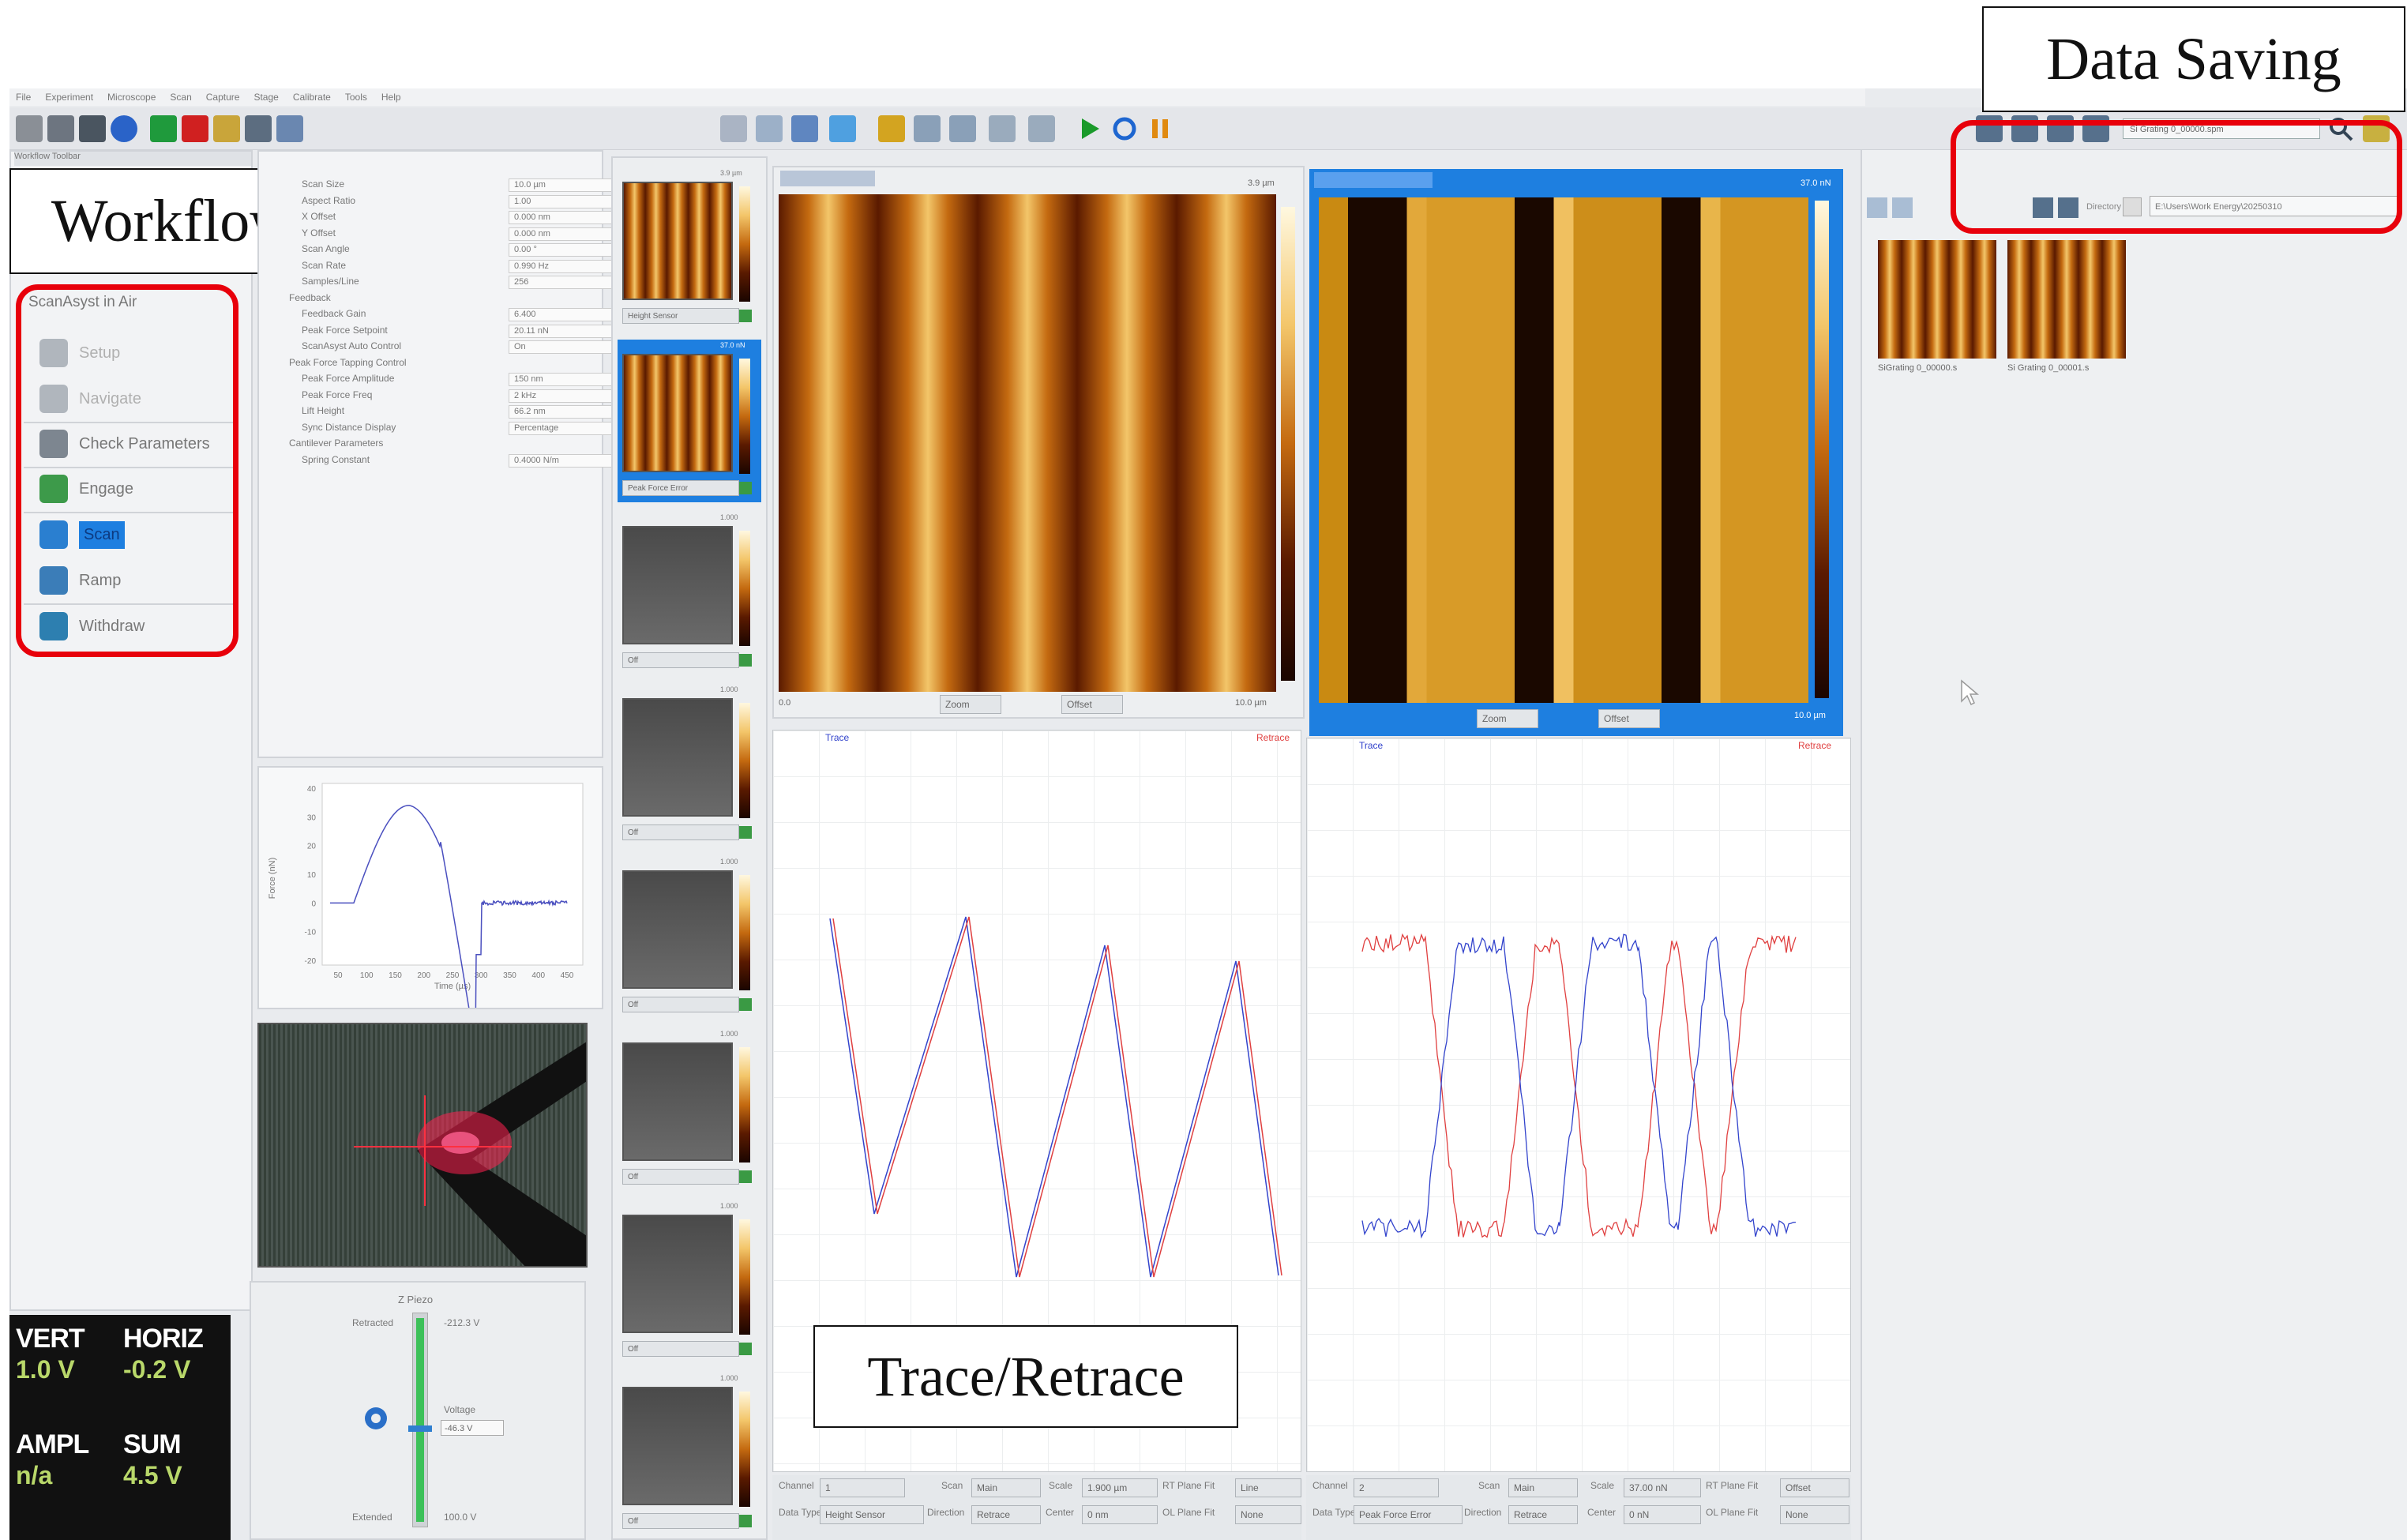  Describe the element at coordinates (567, 428) in the screenshot. I see `parameter-value: Percentage` at that location.